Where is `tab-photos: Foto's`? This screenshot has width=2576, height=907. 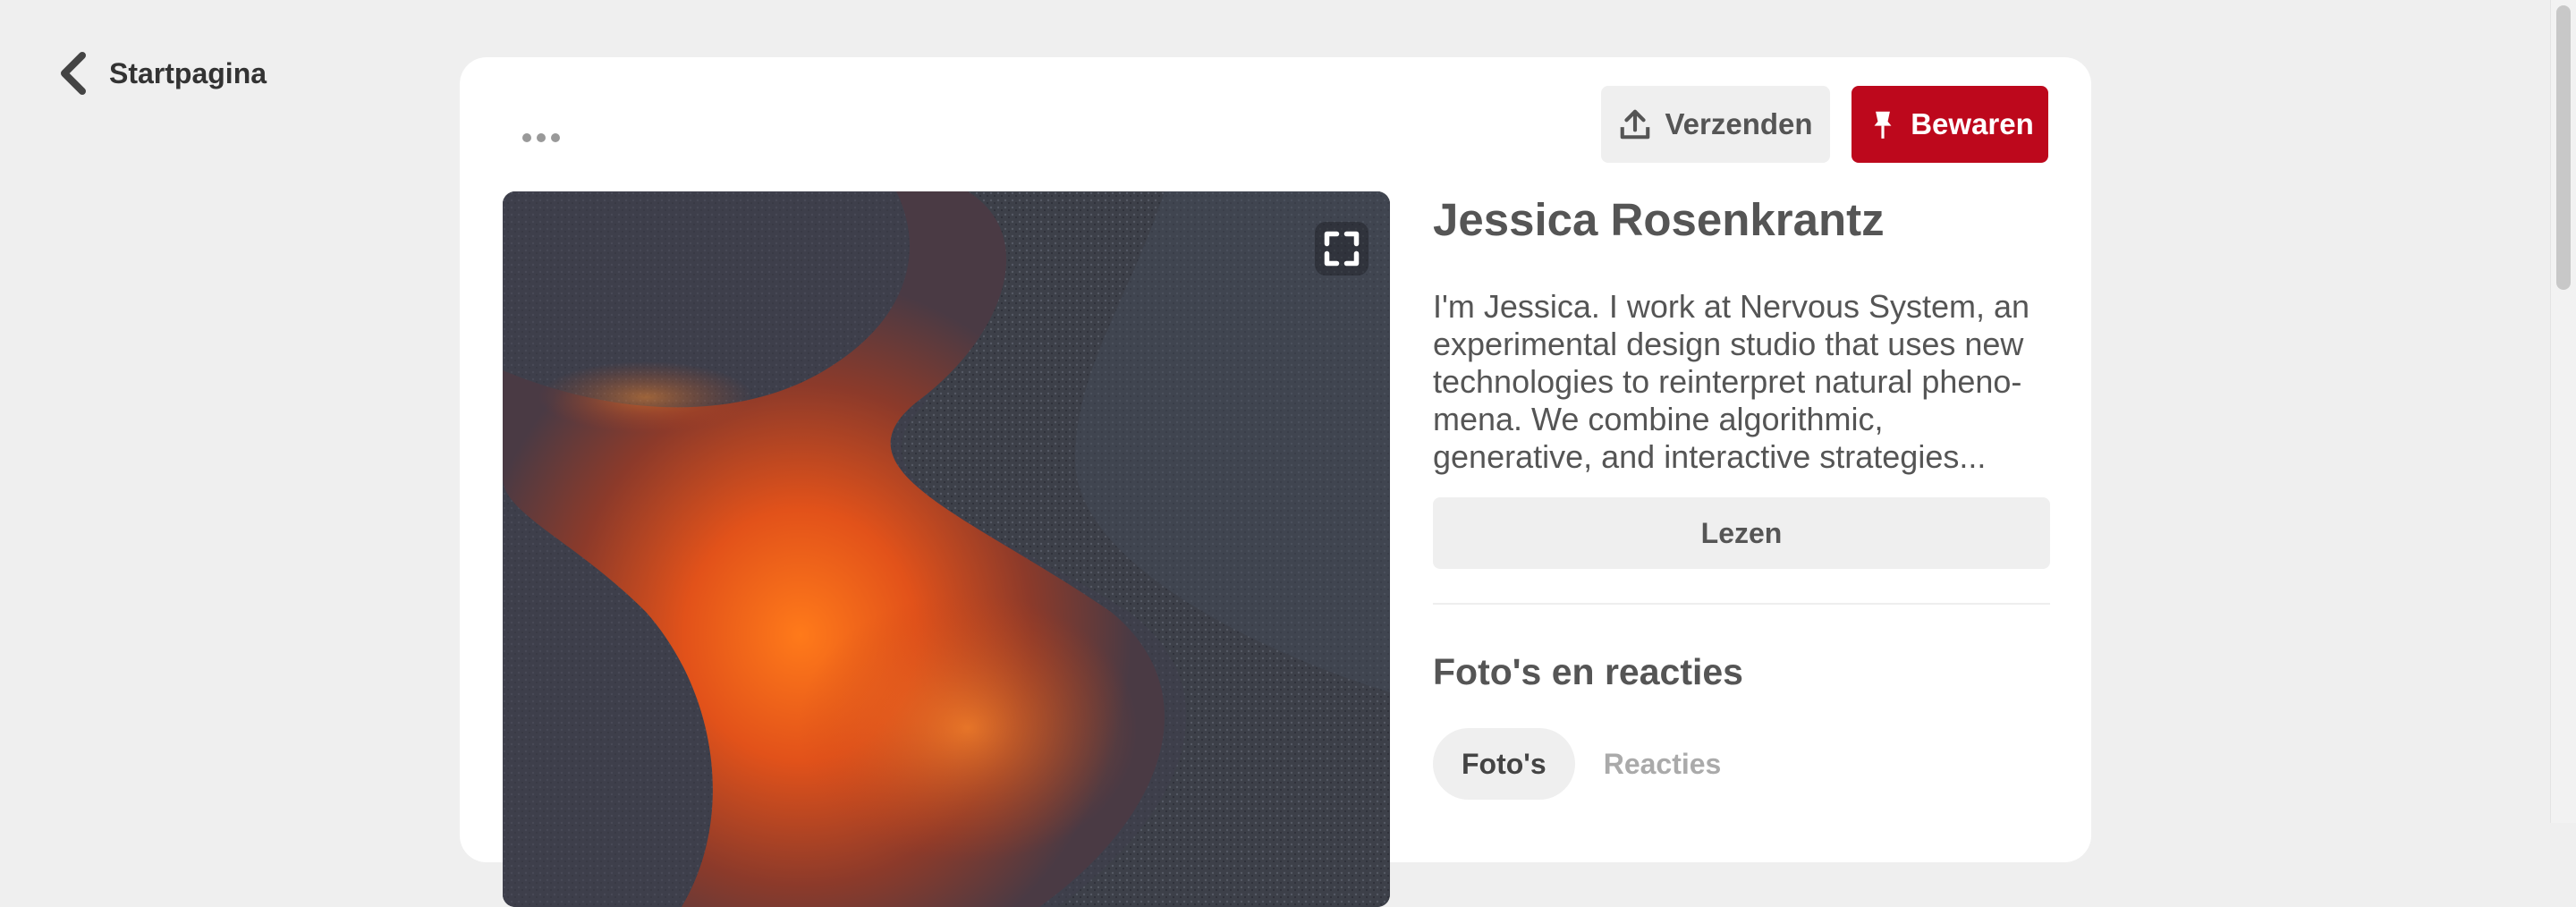
tab-photos: Foto's is located at coordinates (1504, 764).